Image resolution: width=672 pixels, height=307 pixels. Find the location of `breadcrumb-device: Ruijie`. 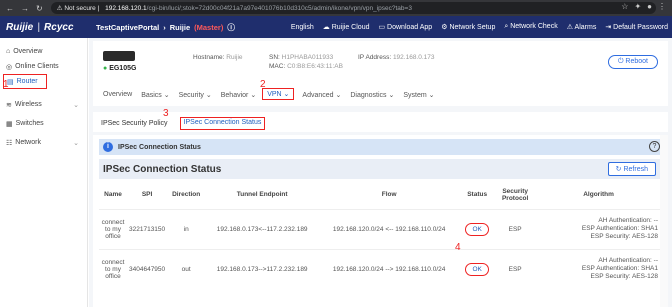

breadcrumb-device: Ruijie is located at coordinates (180, 27).